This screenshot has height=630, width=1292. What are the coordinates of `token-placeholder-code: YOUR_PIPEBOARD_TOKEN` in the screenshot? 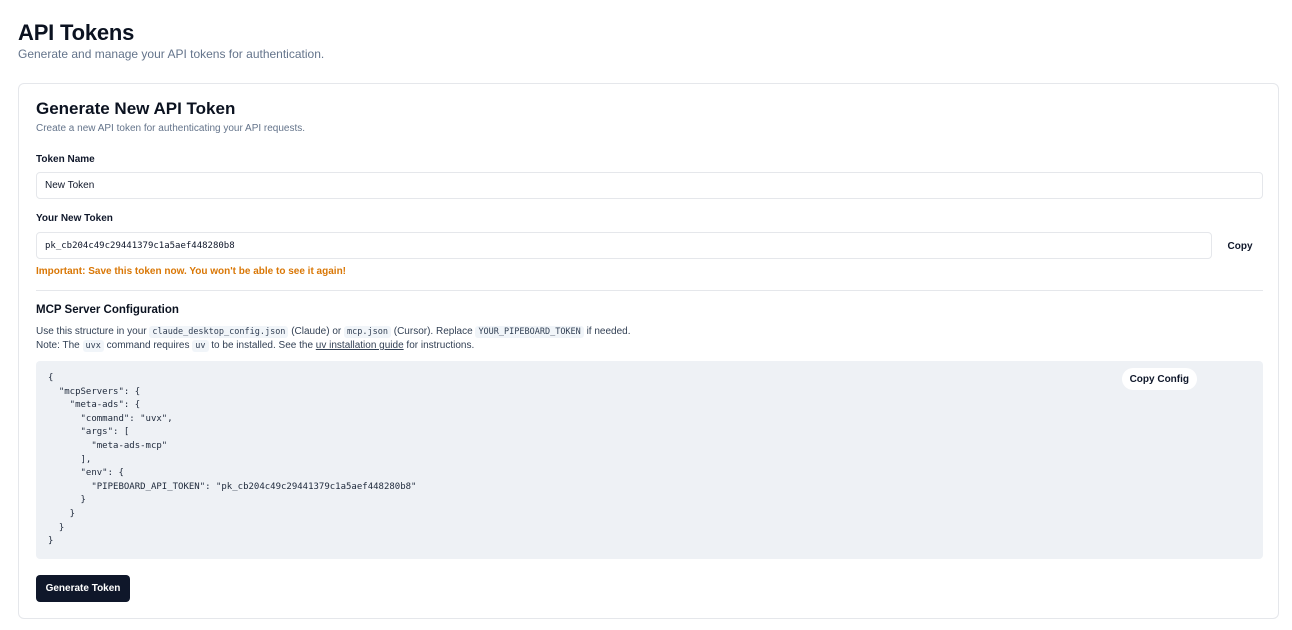 It's located at (529, 332).